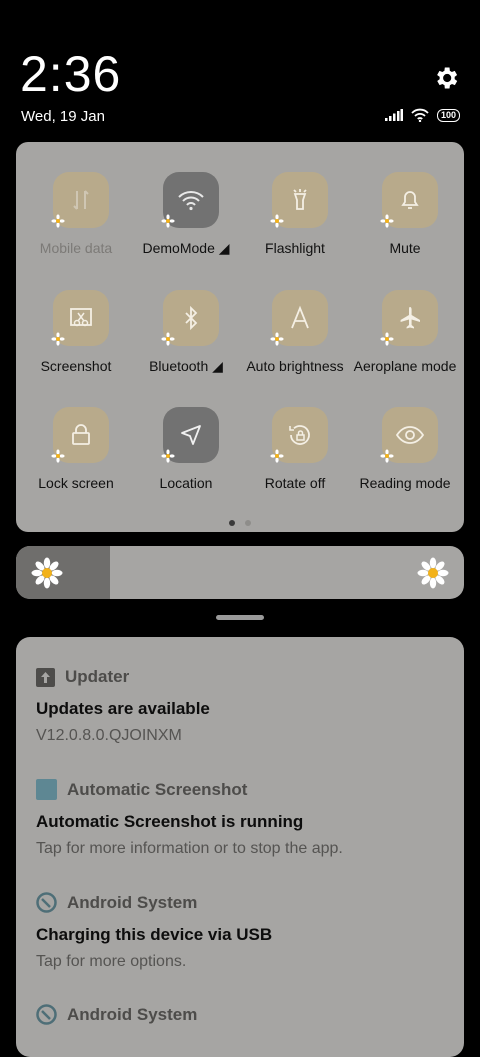 The height and width of the screenshot is (1057, 480). What do you see at coordinates (154, 934) in the screenshot?
I see `notification-title: Charging this device via USB` at bounding box center [154, 934].